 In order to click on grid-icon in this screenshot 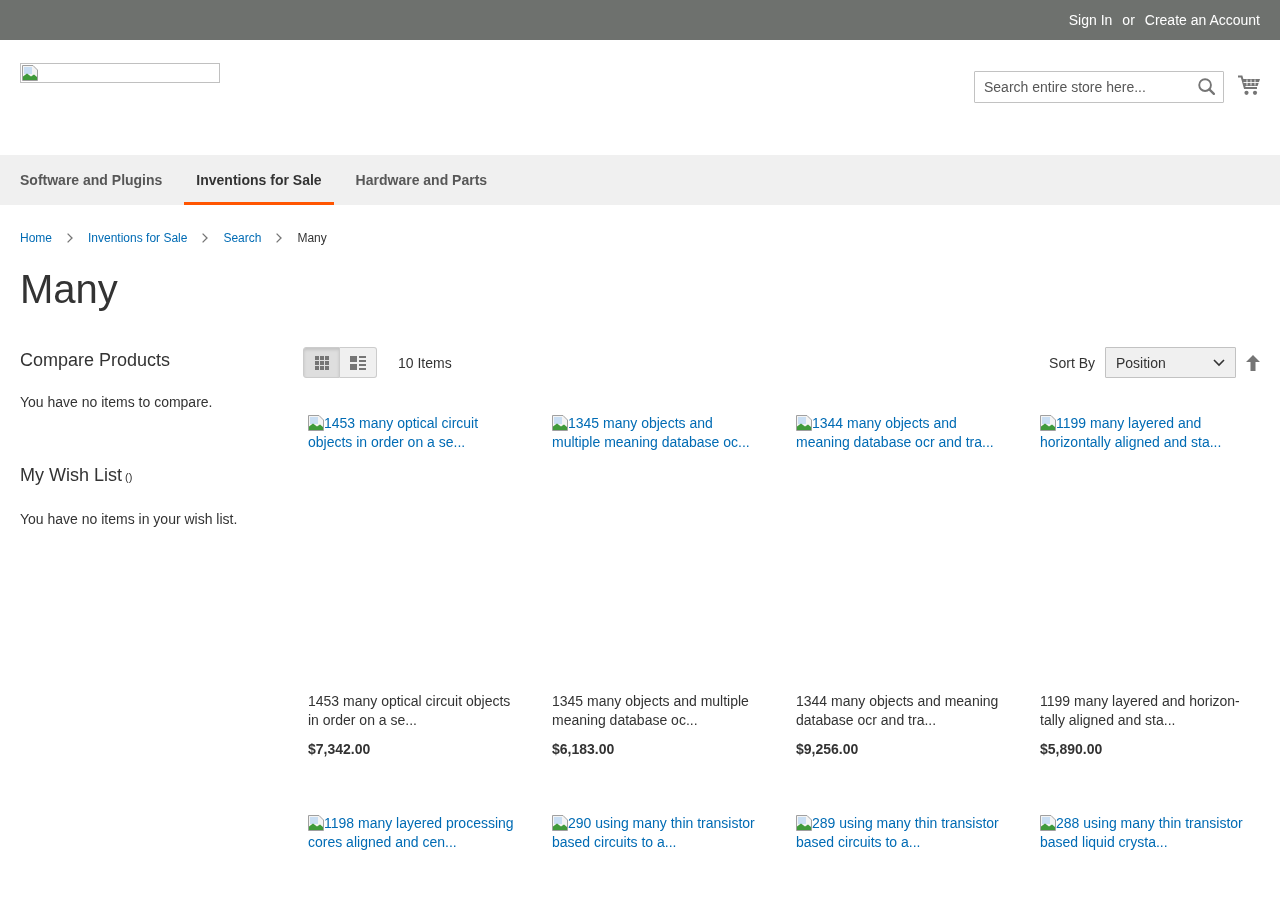, I will do `click(321, 362)`.